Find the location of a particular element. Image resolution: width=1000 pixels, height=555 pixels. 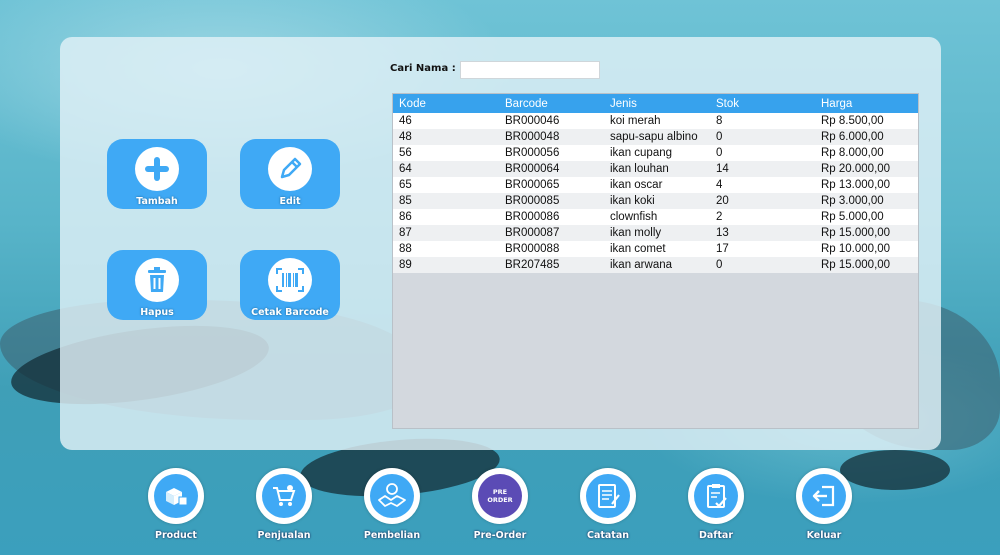

cell-stok: 8 is located at coordinates (719, 121).